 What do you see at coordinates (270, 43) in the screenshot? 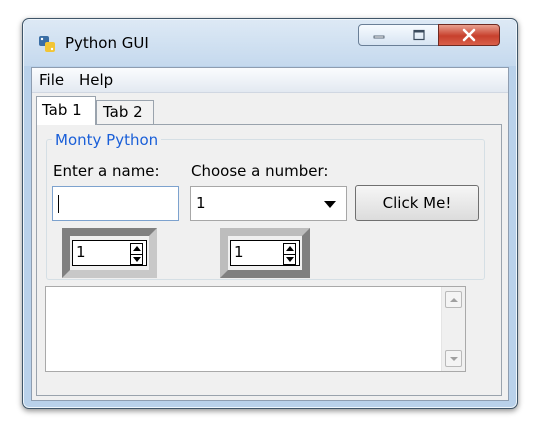
I see `title-bar: Python GUI` at bounding box center [270, 43].